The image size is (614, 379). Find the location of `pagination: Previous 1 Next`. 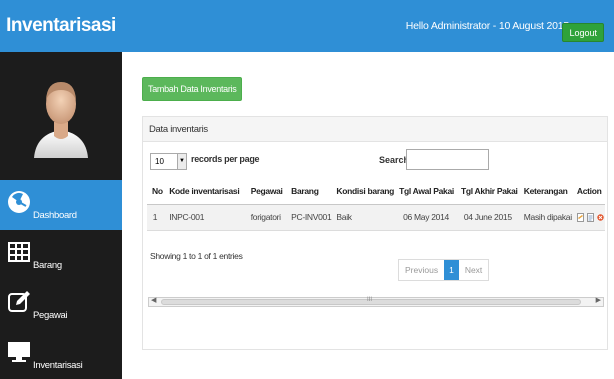

pagination: Previous 1 Next is located at coordinates (444, 270).